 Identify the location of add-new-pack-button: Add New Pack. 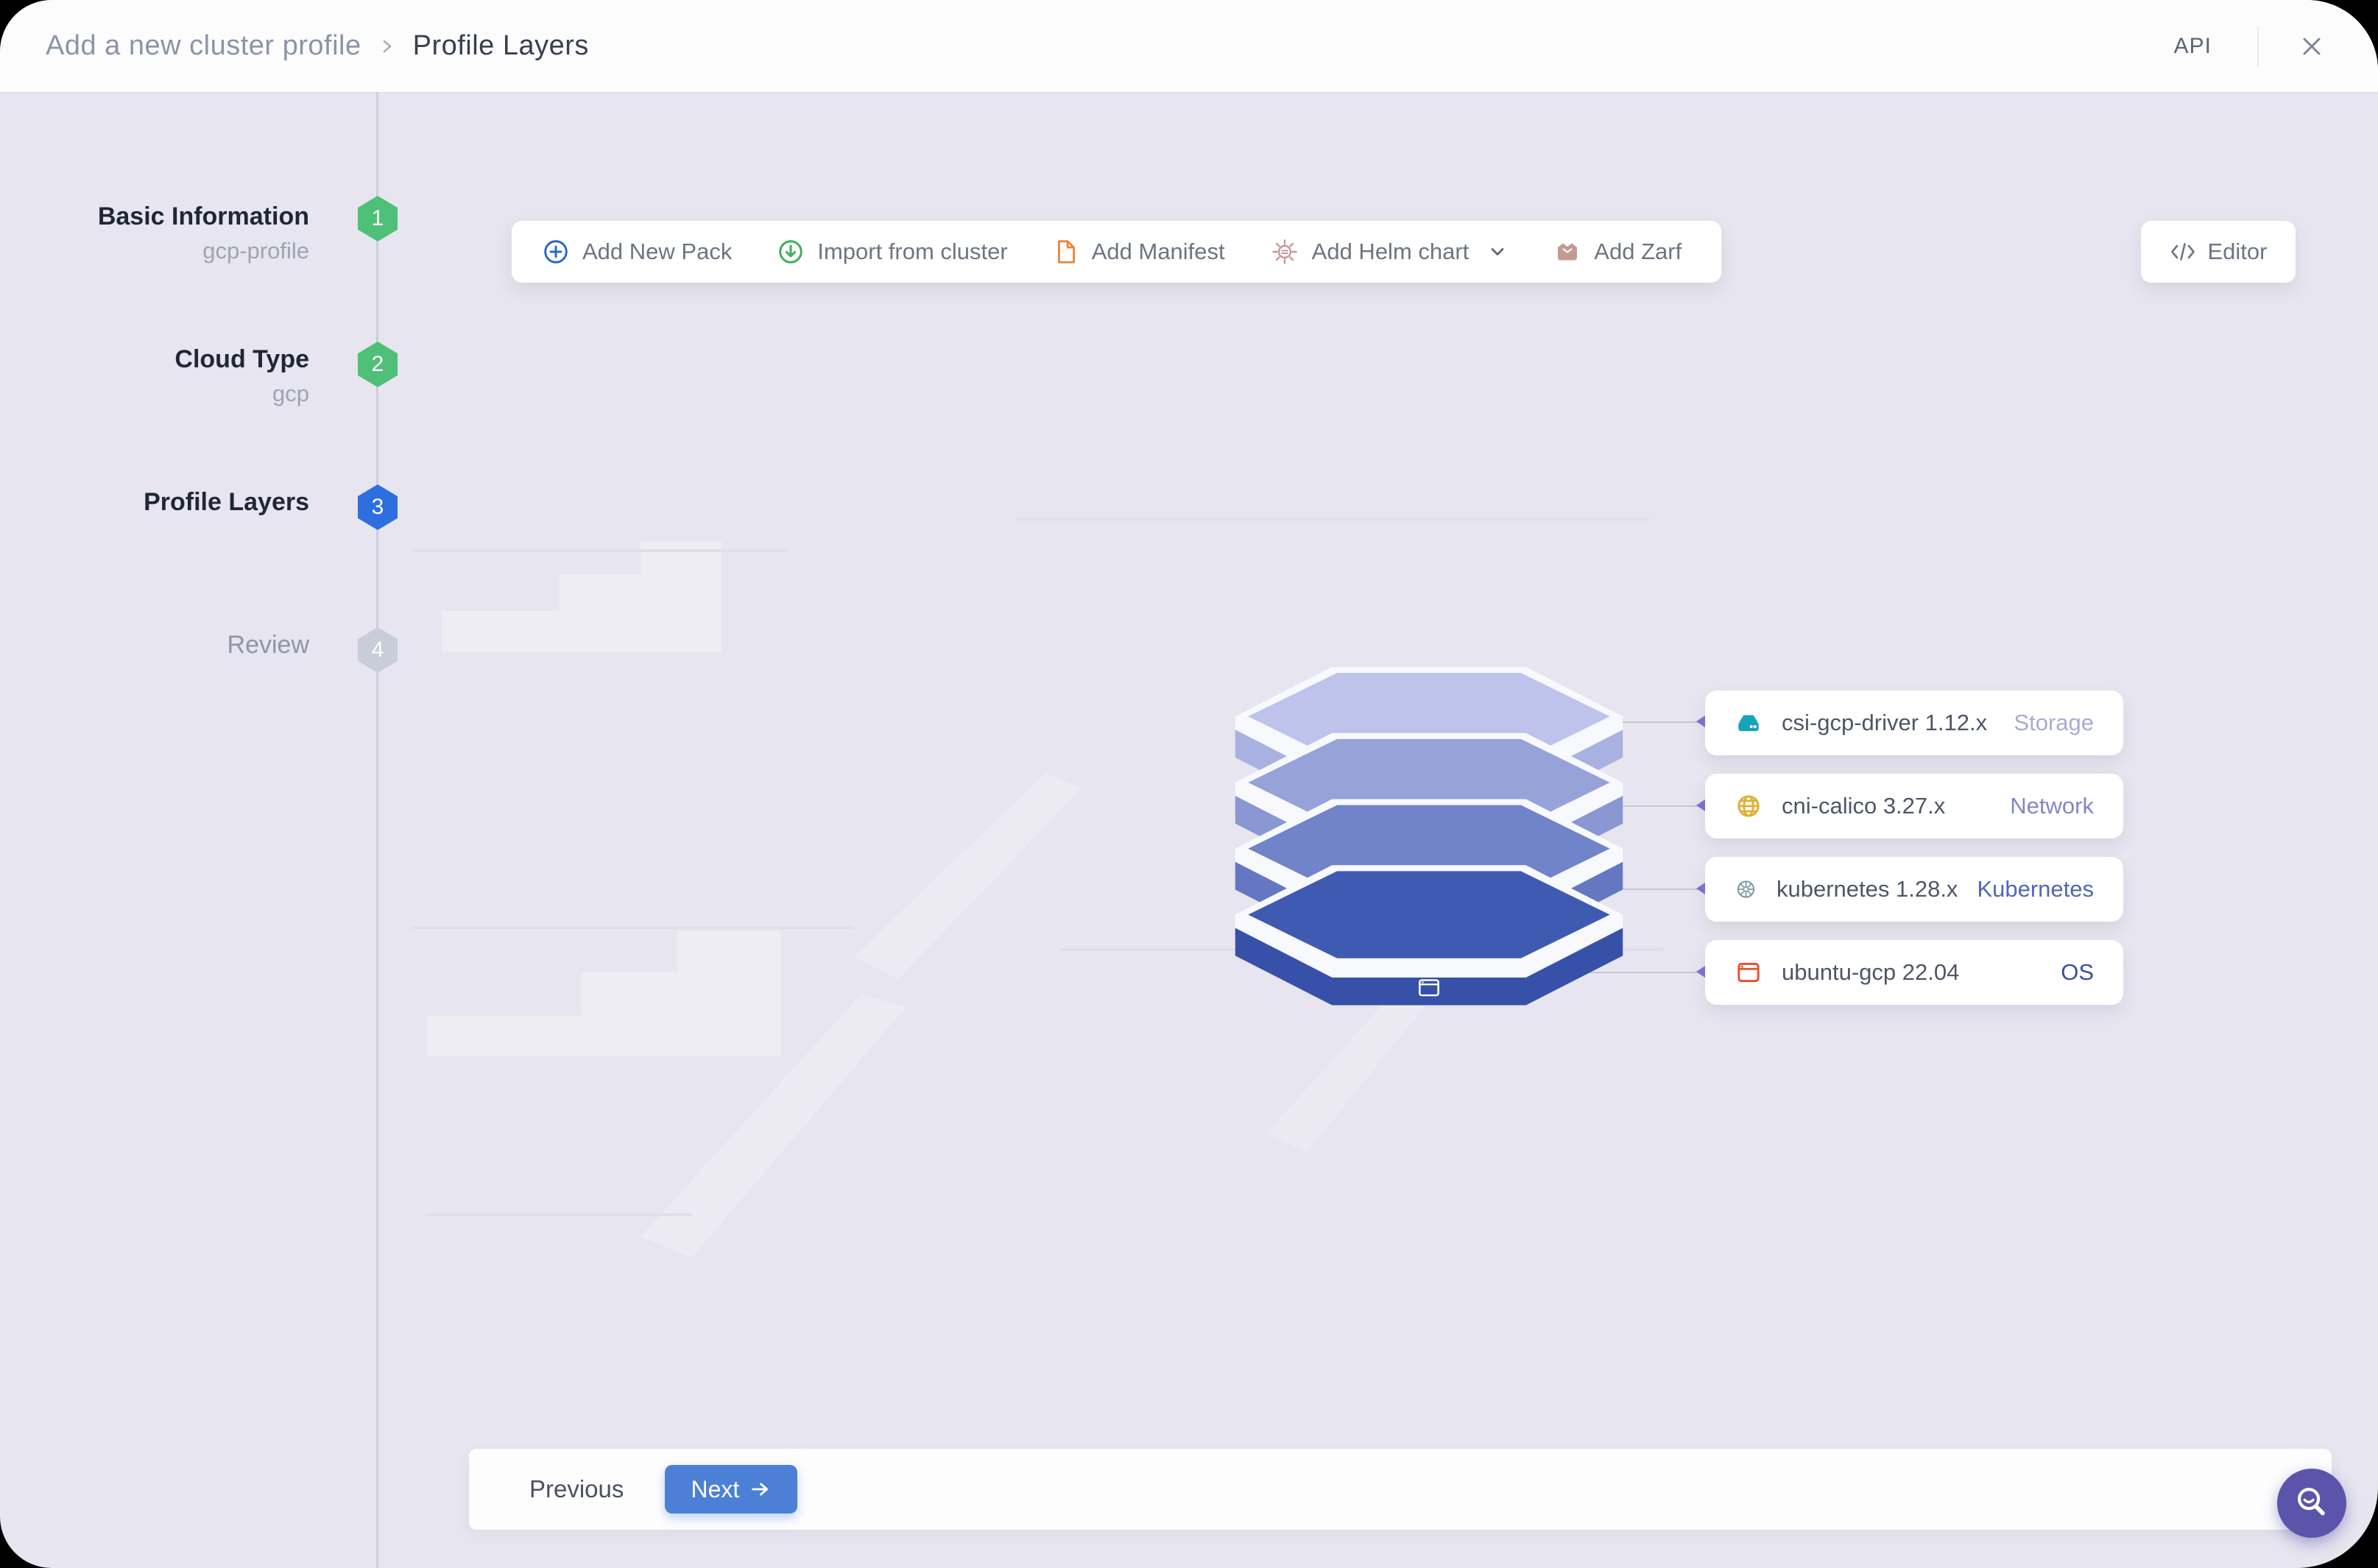
(637, 252).